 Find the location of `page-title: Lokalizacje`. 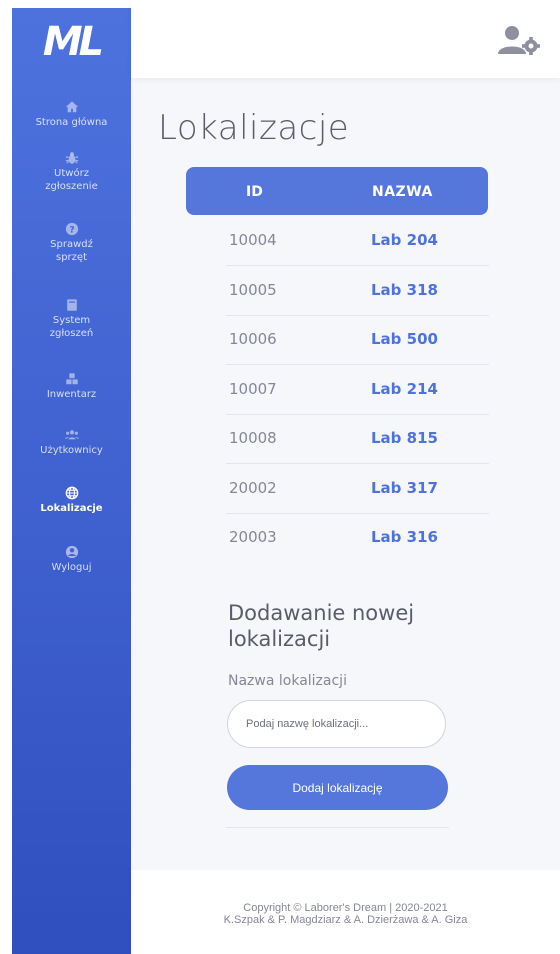

page-title: Lokalizacje is located at coordinates (254, 128).